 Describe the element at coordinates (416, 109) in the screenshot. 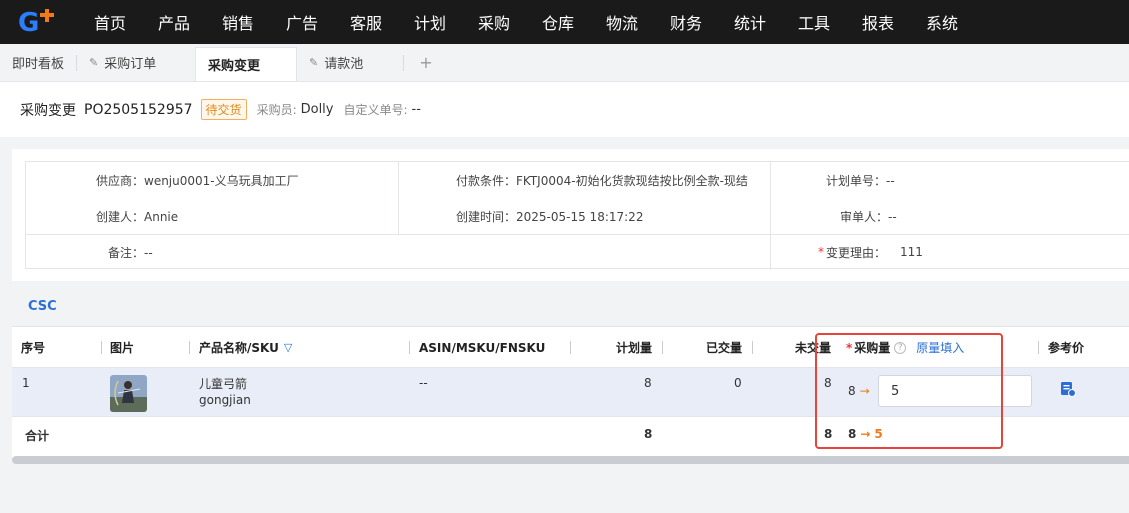

I see `custom-no-value: --` at that location.